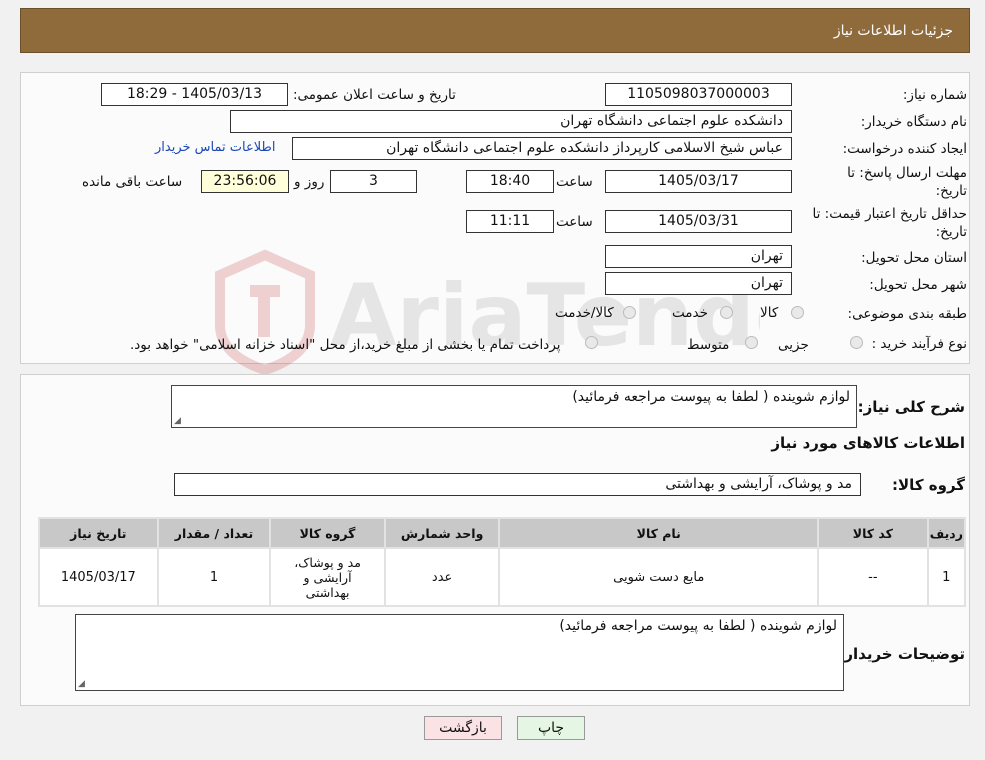  Describe the element at coordinates (442, 577) in the screenshot. I see `cell-unit: عدد` at that location.